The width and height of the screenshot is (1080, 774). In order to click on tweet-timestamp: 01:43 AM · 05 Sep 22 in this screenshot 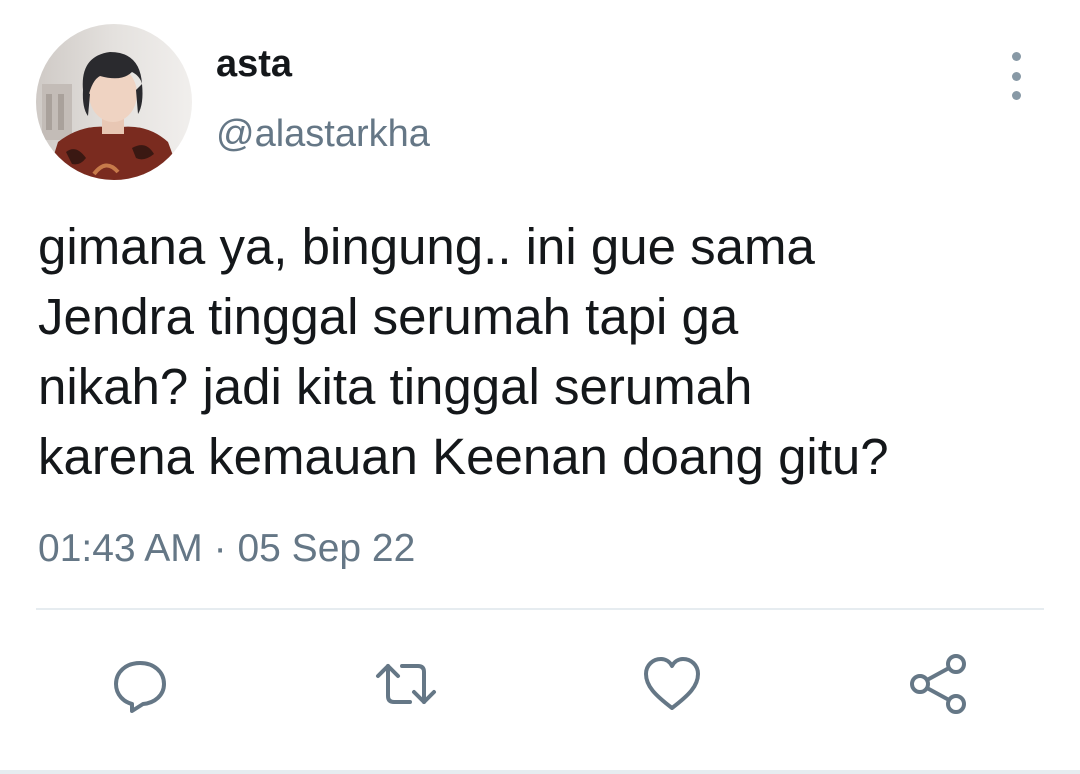, I will do `click(226, 549)`.